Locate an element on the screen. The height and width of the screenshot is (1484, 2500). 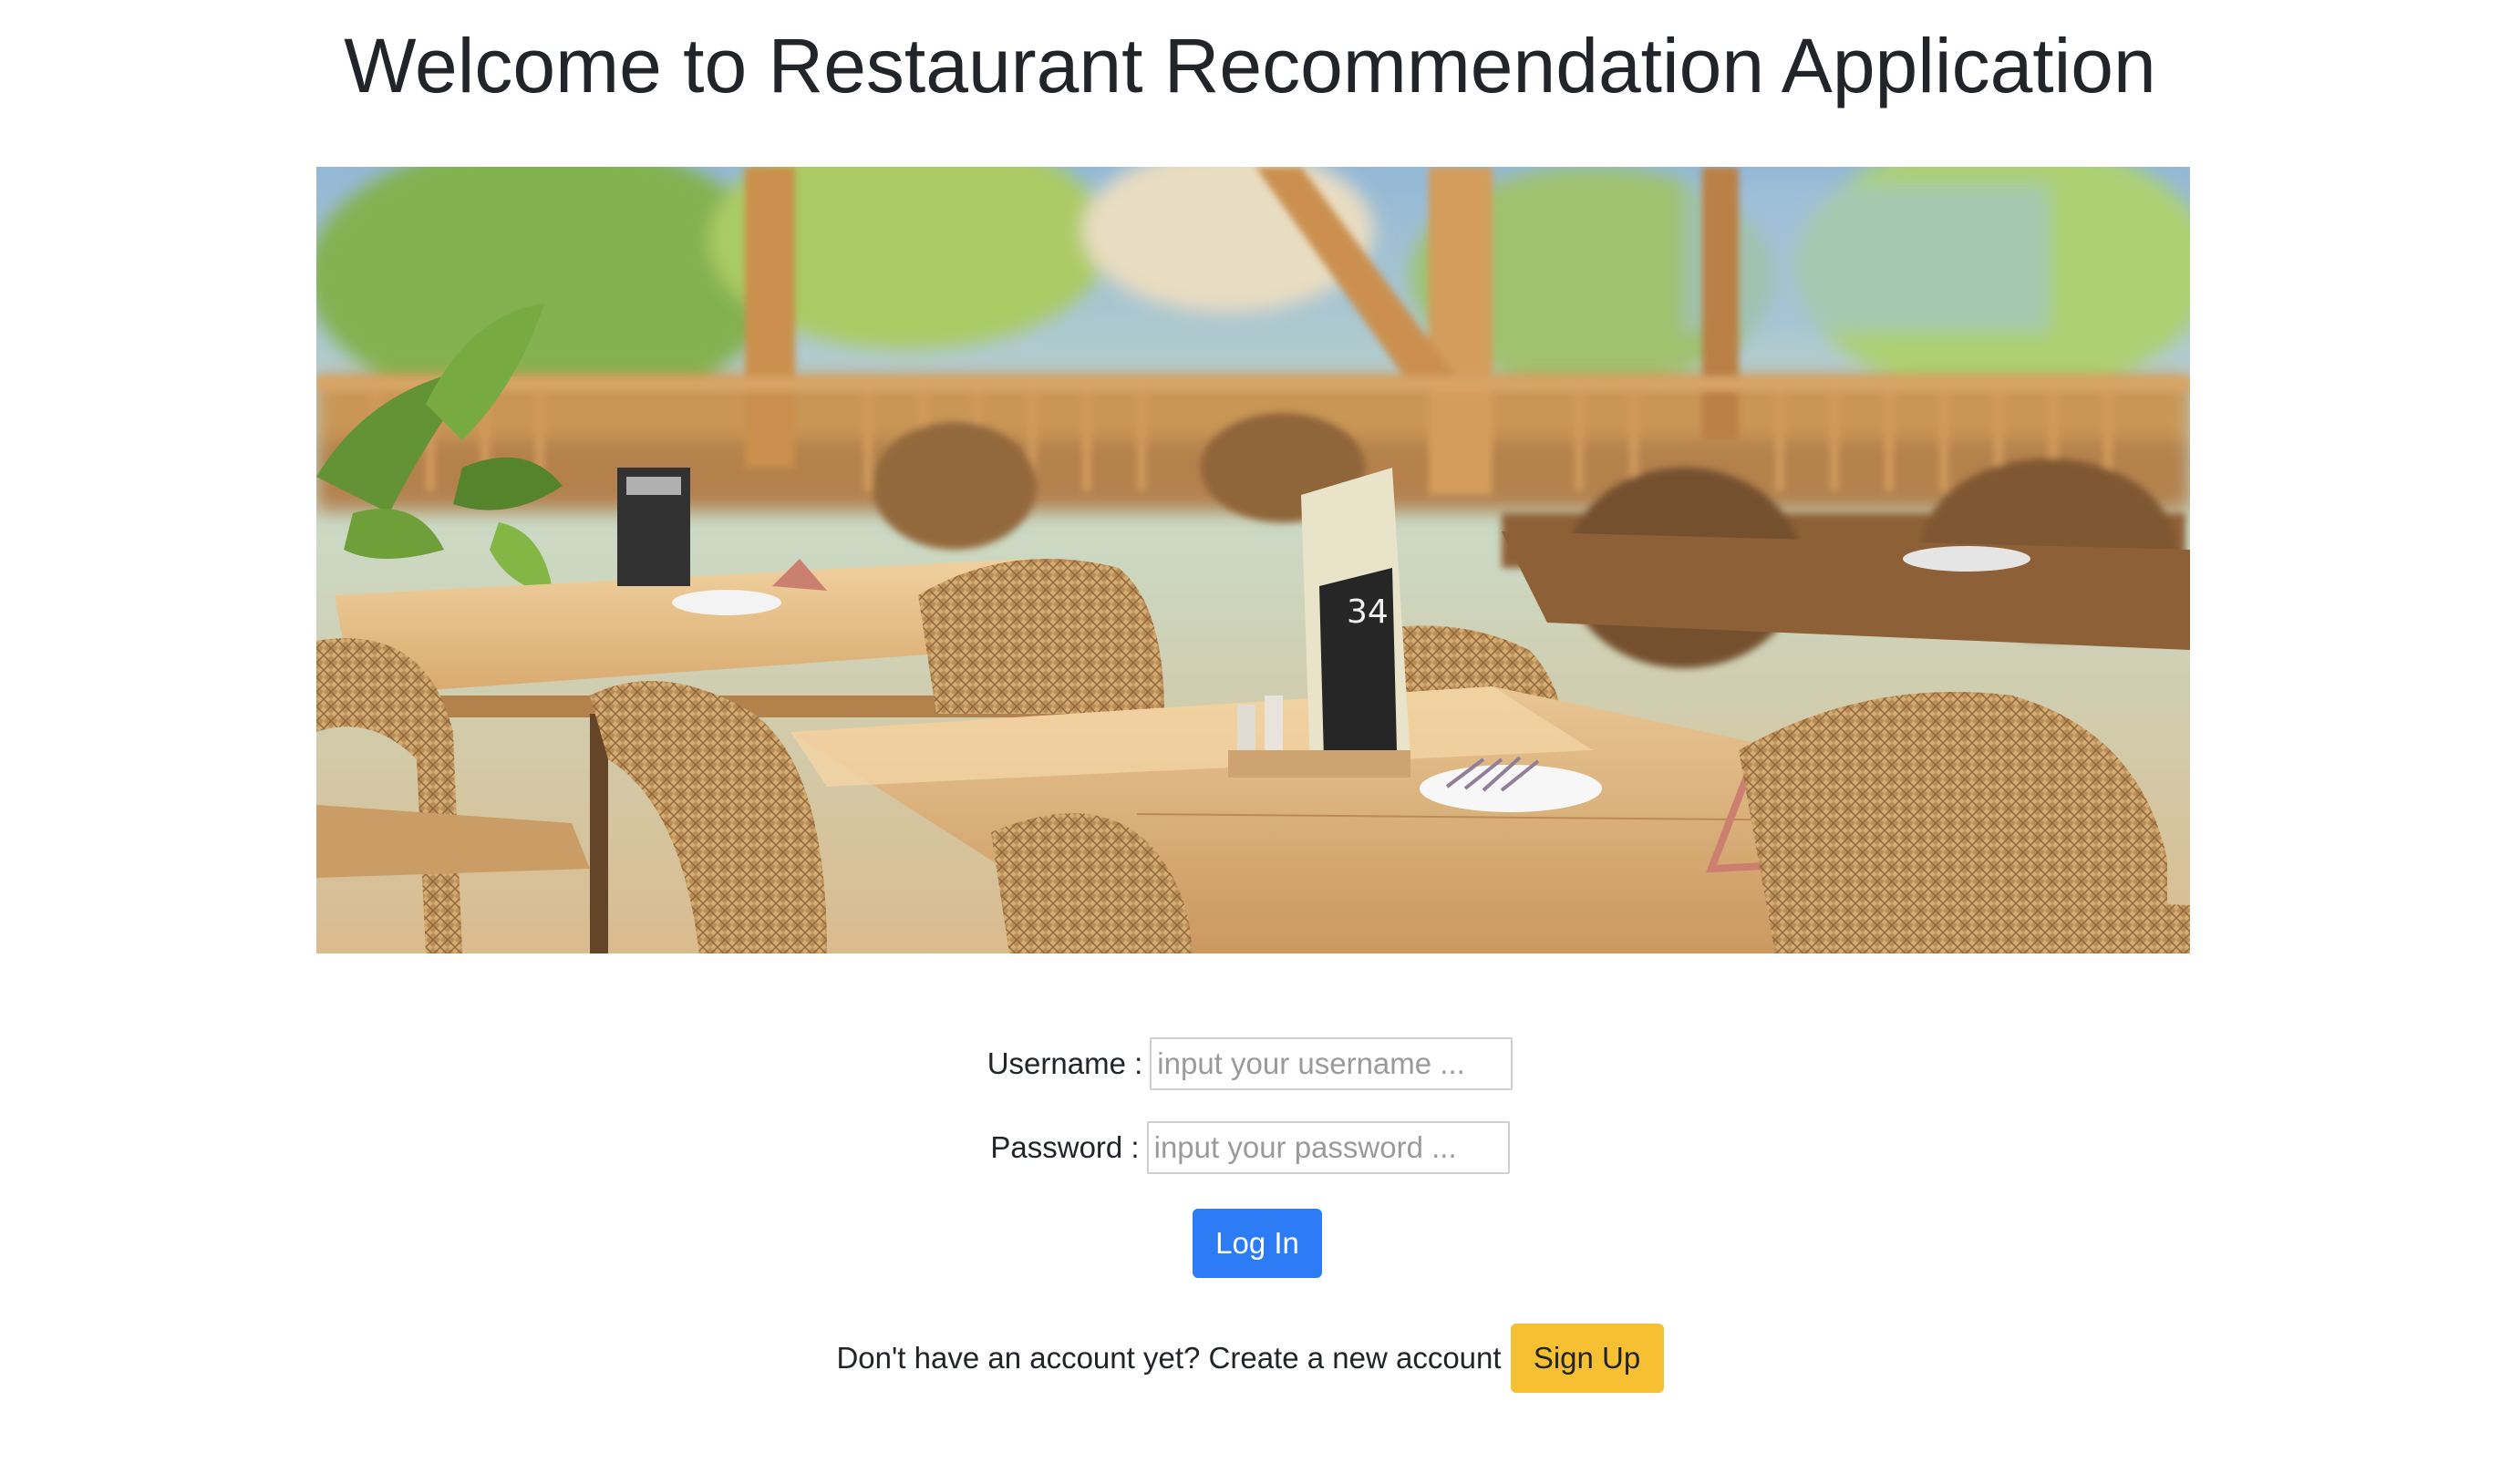
signup-button: Sign Up is located at coordinates (1587, 1358).